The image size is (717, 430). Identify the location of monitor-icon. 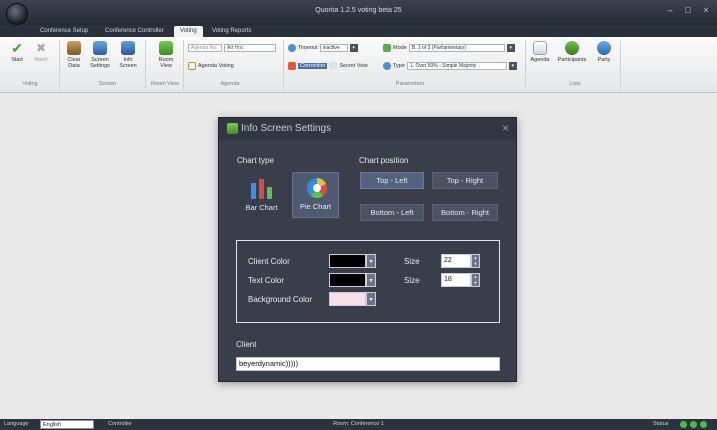
(100, 48).